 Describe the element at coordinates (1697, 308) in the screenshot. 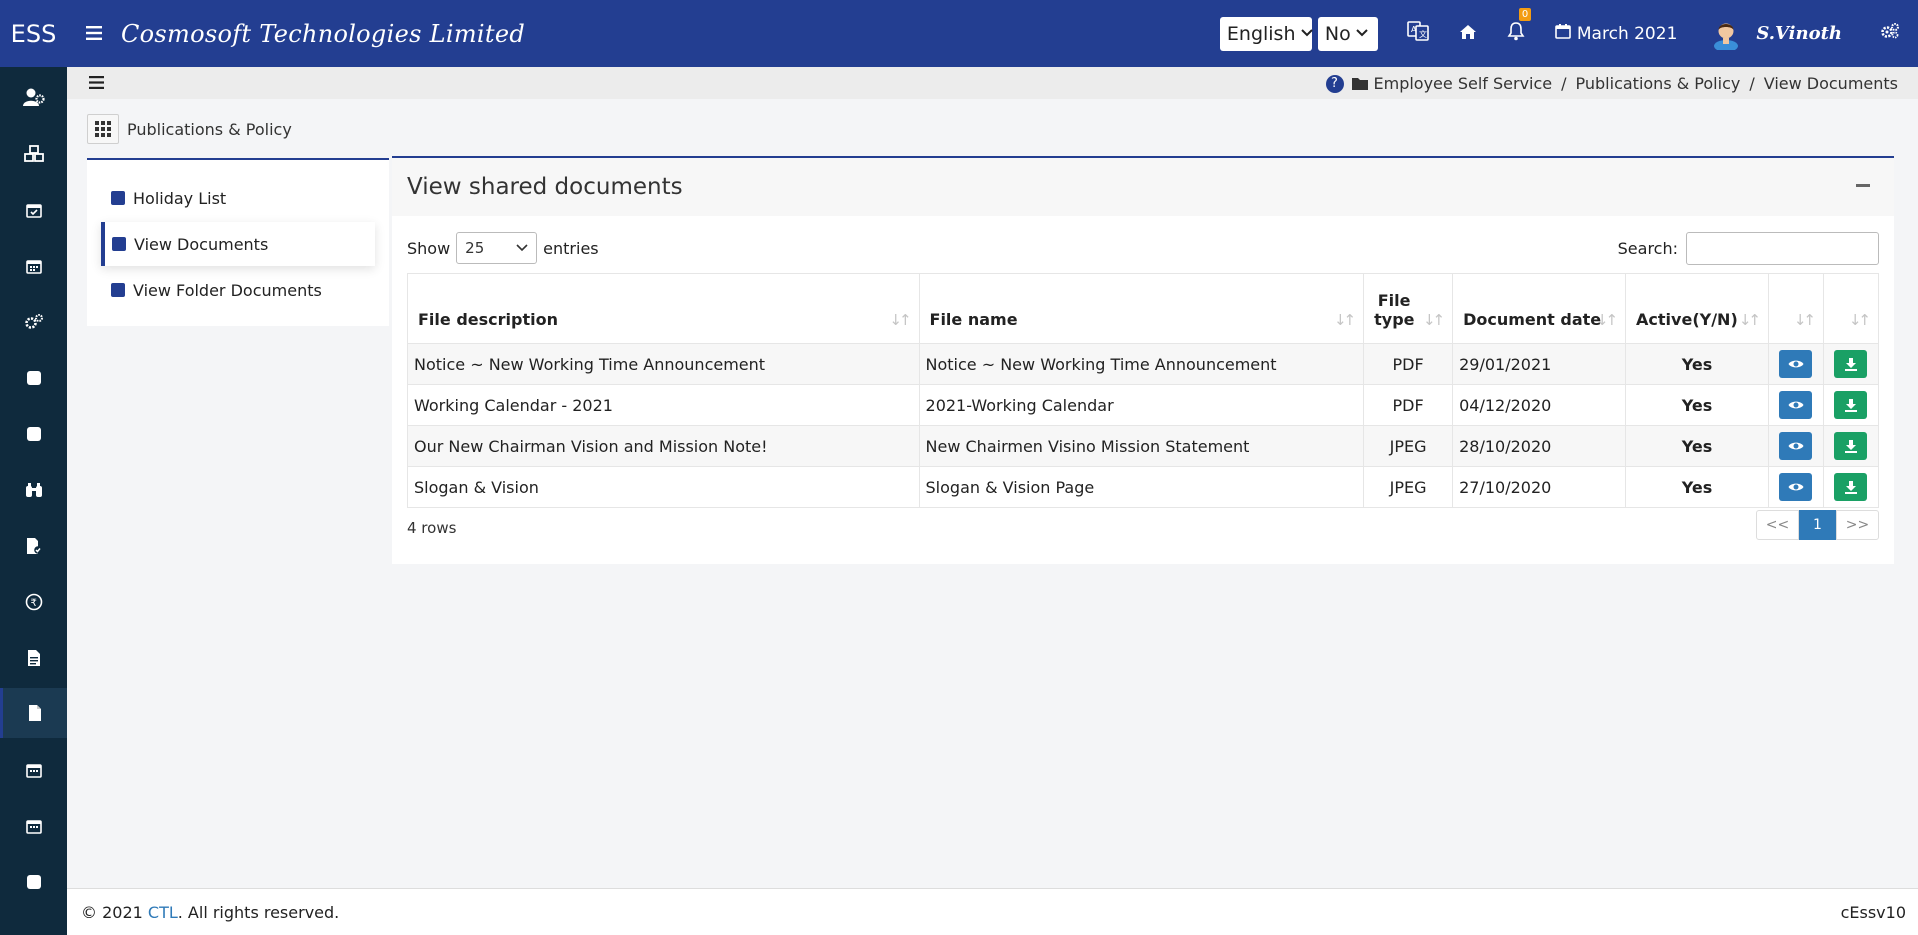

I see `column-header-active: Active(Y/N) ↓↑` at that location.